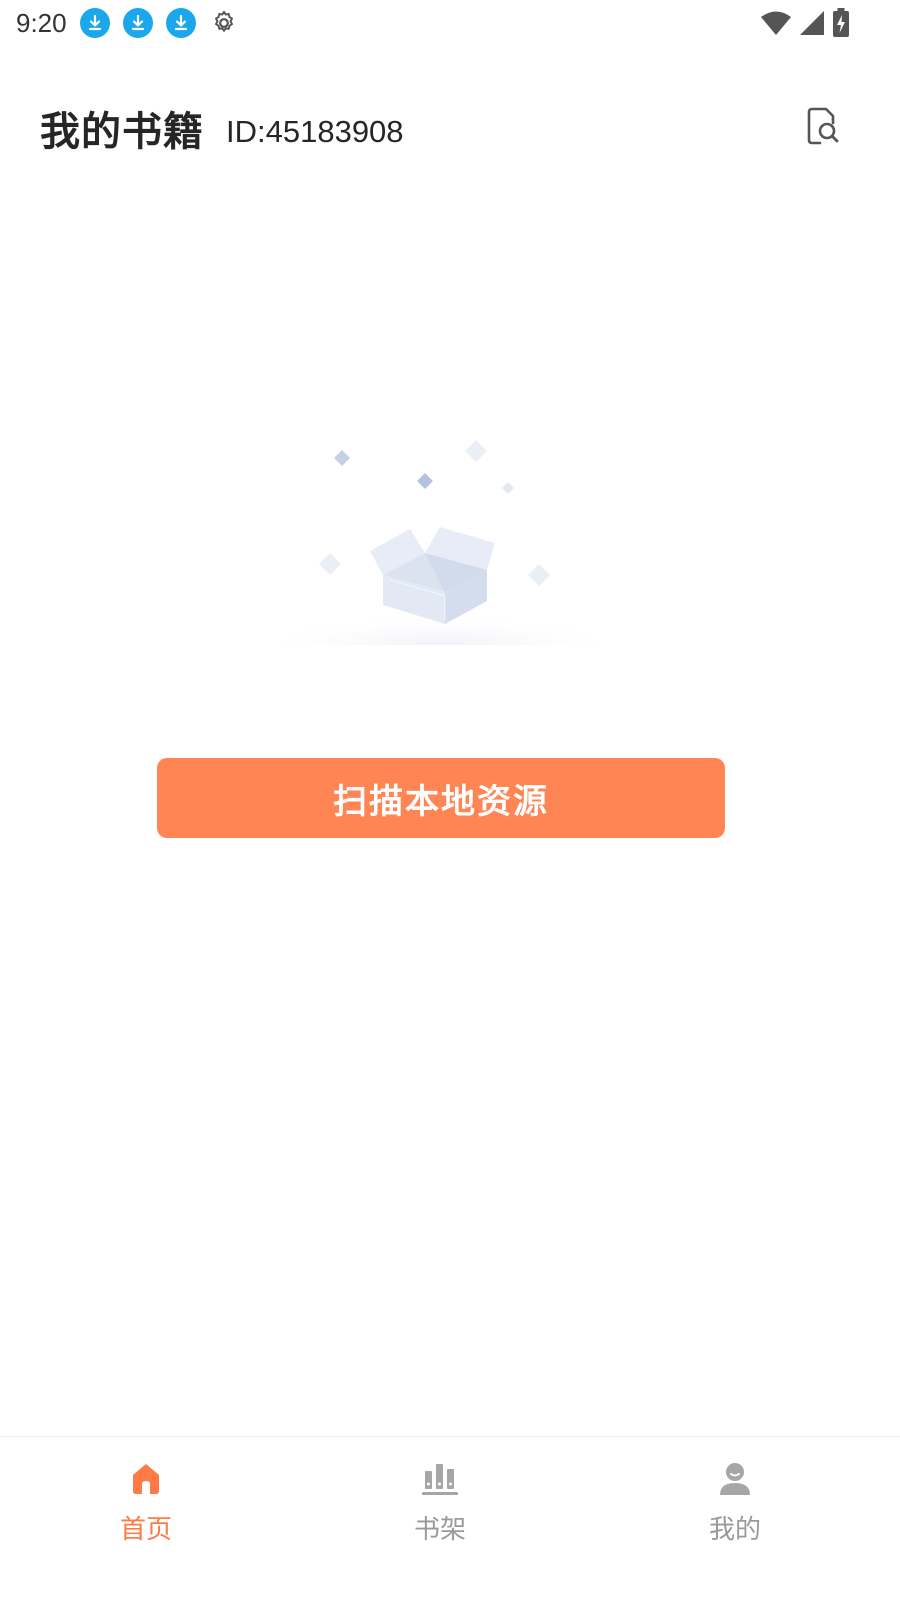 This screenshot has width=900, height=1601. Describe the element at coordinates (841, 25) in the screenshot. I see `battery-charging-icon` at that location.